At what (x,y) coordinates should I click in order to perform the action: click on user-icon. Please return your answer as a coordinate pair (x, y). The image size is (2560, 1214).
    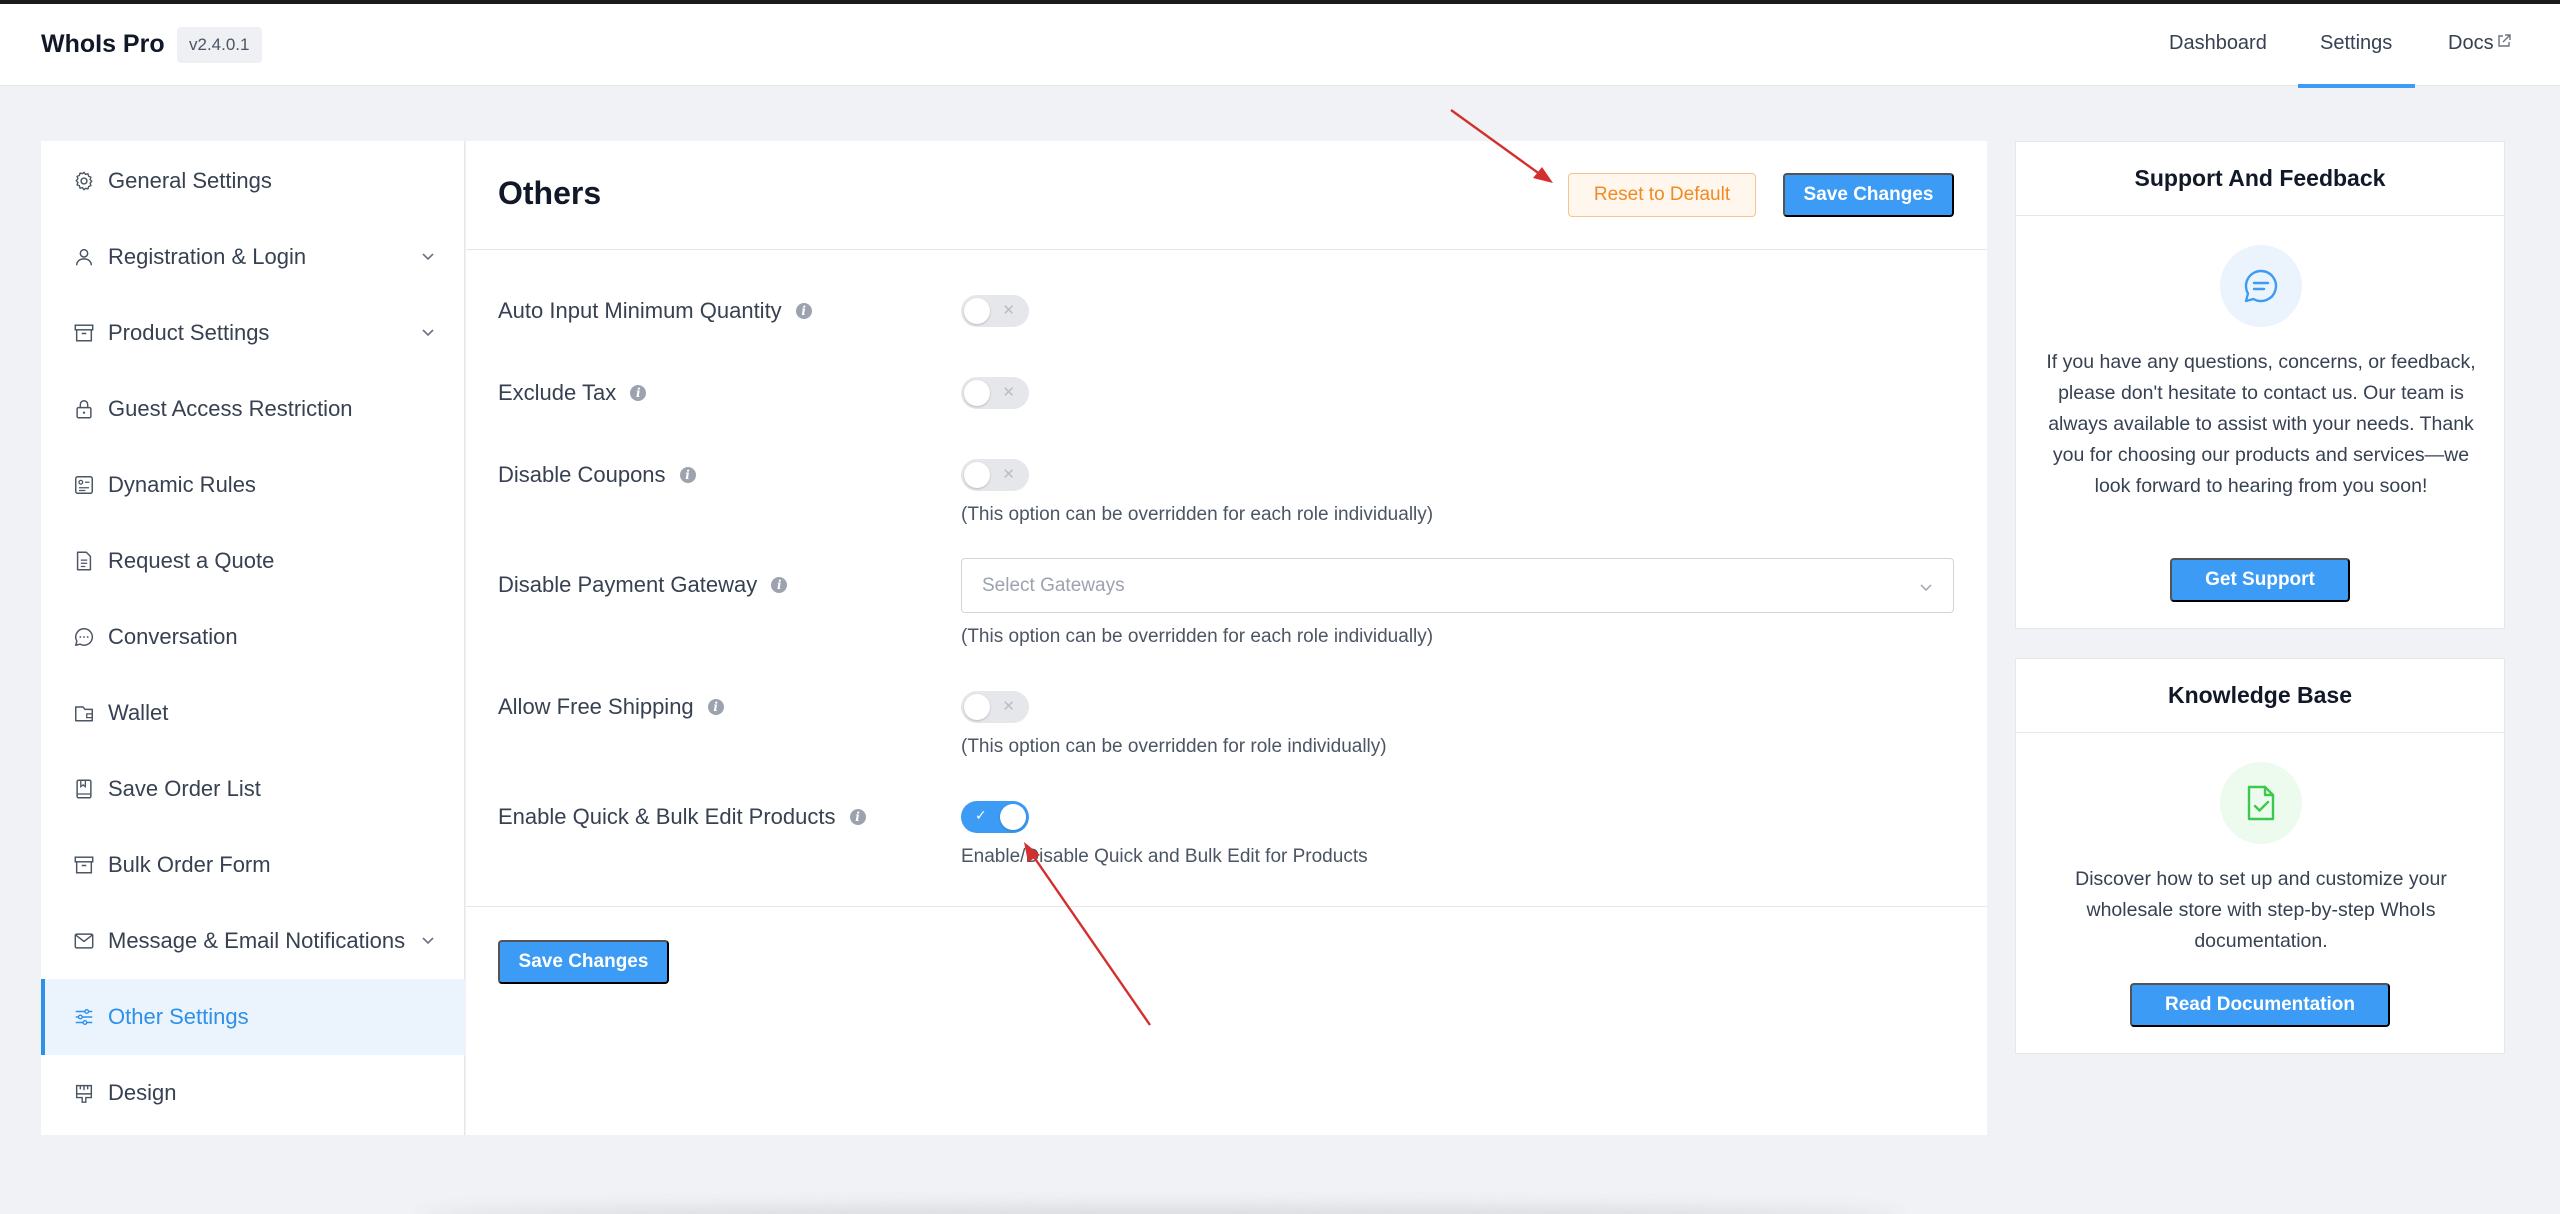
    Looking at the image, I should click on (84, 257).